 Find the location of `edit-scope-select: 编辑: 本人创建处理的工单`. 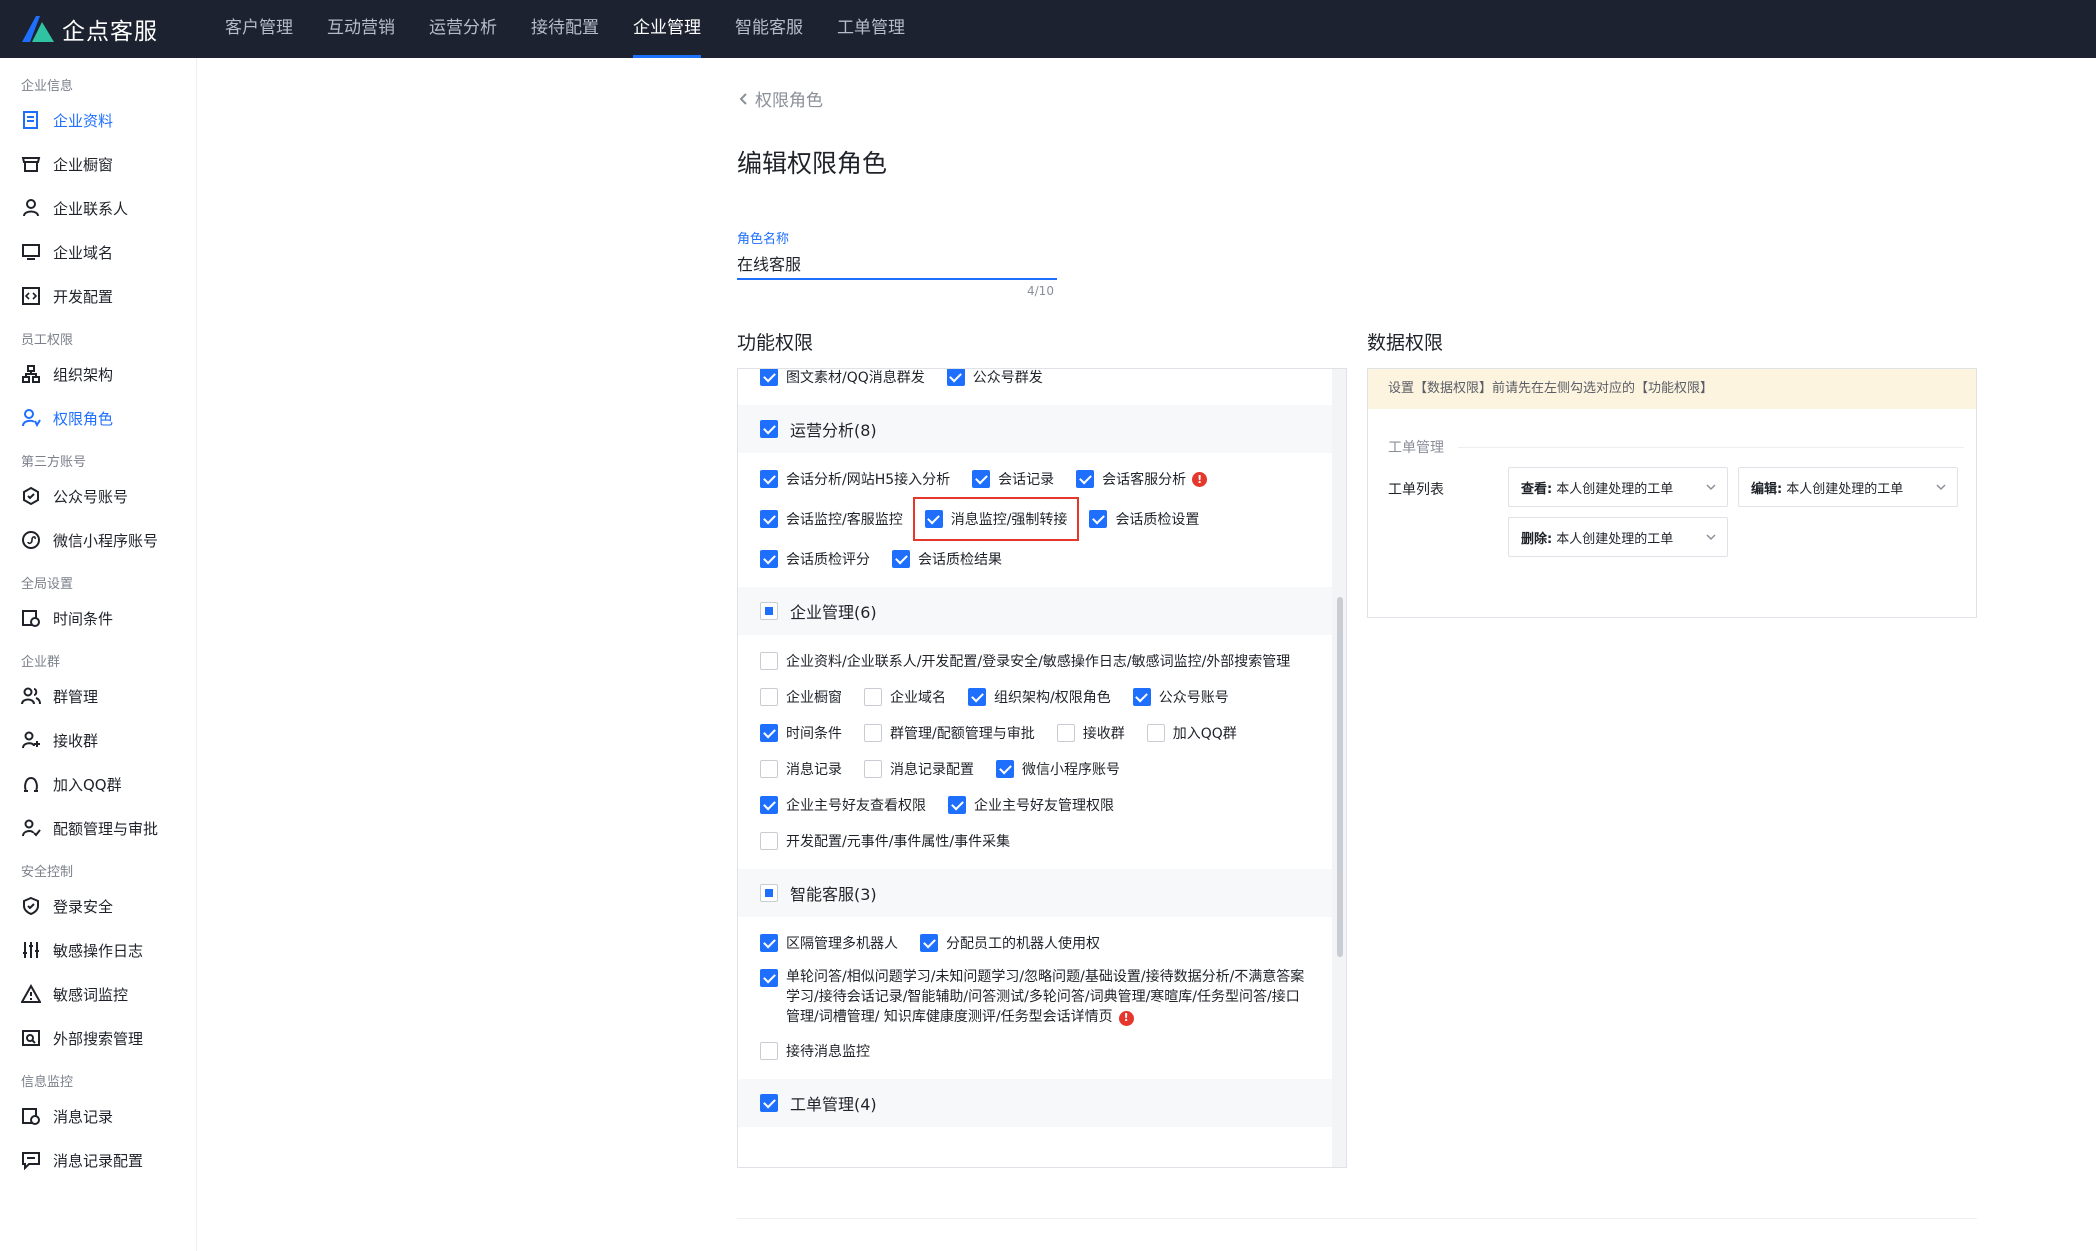

edit-scope-select: 编辑: 本人创建处理的工单 is located at coordinates (1848, 487).